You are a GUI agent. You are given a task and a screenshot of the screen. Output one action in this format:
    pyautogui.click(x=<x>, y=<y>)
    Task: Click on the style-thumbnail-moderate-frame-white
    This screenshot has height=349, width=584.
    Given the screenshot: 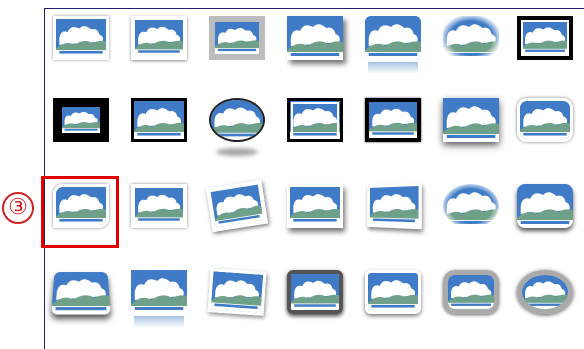 What is the action you would take?
    pyautogui.click(x=159, y=213)
    